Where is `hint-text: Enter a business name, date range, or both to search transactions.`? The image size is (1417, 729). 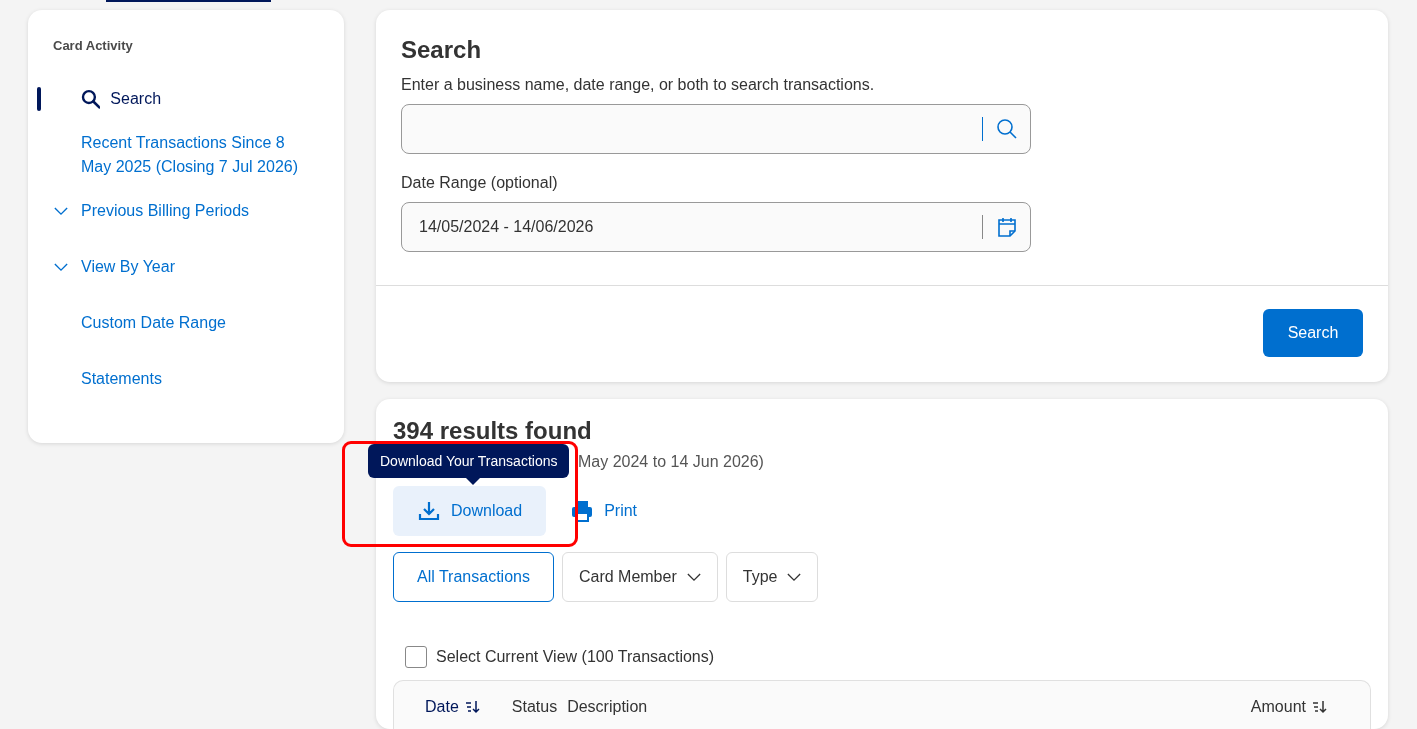 hint-text: Enter a business name, date range, or both to search transactions. is located at coordinates (638, 85).